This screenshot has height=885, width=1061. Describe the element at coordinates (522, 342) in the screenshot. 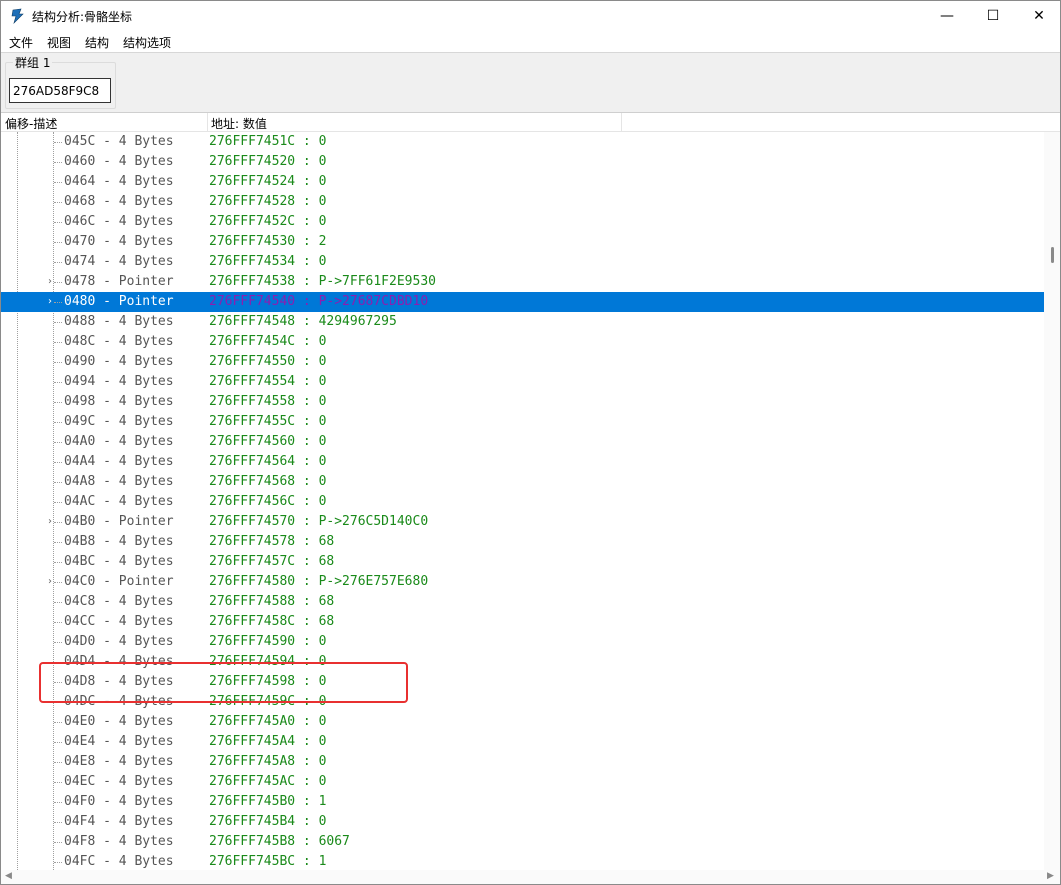

I see `tree-row: 048C - 4 Bytes 276FFF7454C : 0` at that location.